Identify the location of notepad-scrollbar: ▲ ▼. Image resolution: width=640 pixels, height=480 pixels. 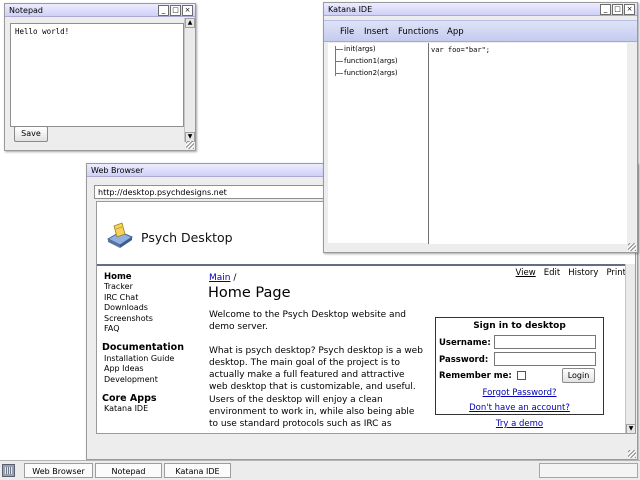
(189, 80).